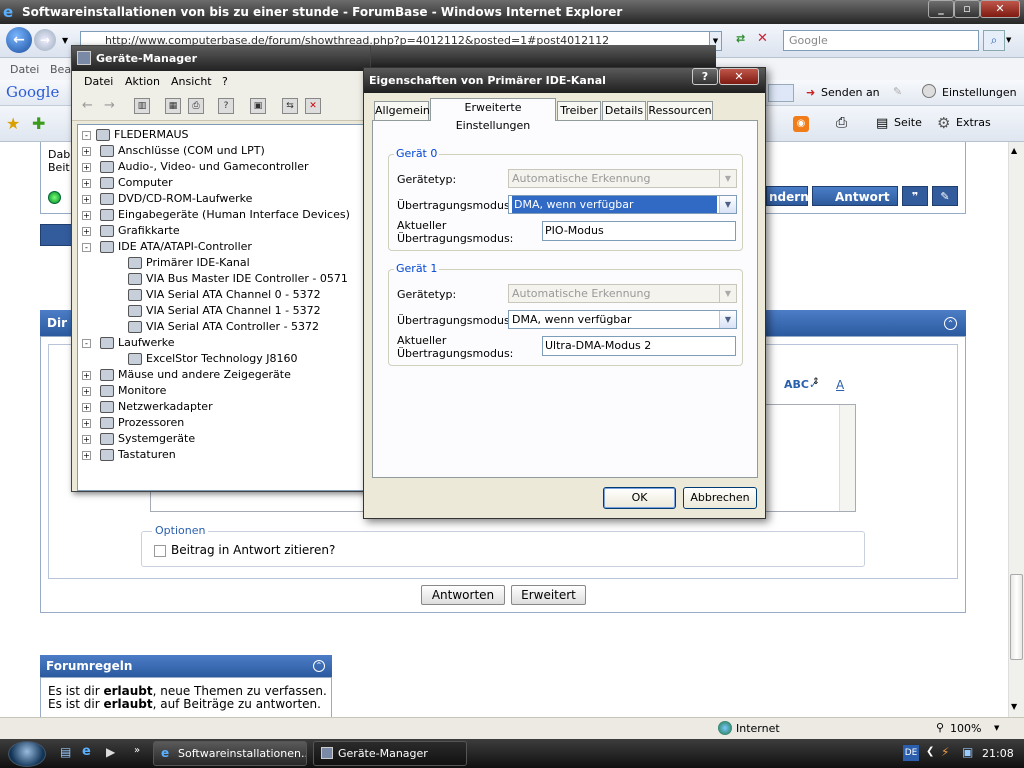 Image resolution: width=1024 pixels, height=768 pixels. What do you see at coordinates (191, 81) in the screenshot?
I see `dm-menu-ansicht: Ansicht` at bounding box center [191, 81].